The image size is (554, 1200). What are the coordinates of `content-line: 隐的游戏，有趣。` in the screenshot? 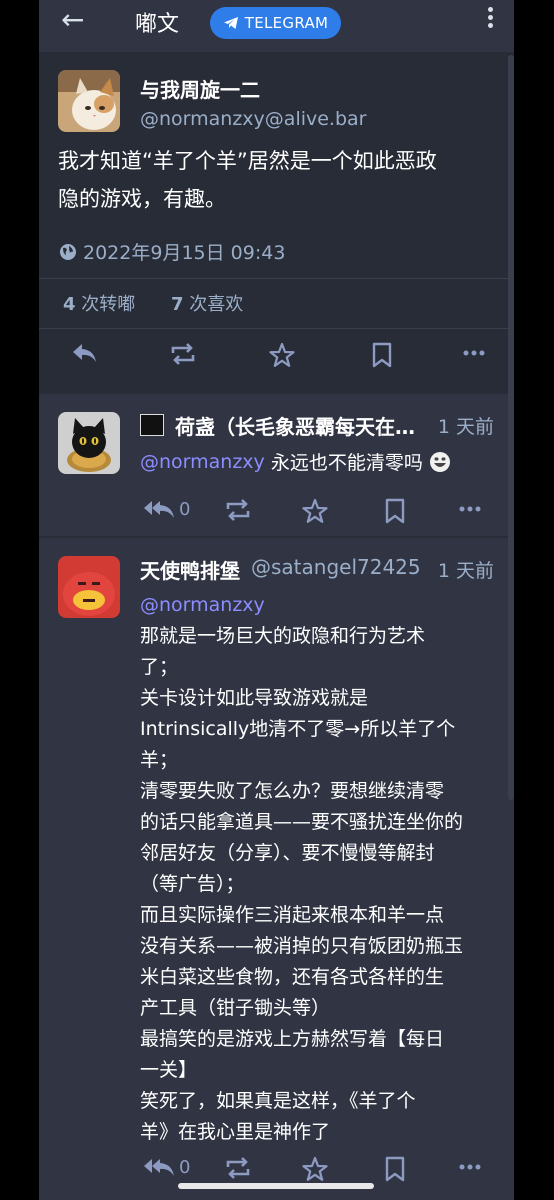 It's located at (142, 199).